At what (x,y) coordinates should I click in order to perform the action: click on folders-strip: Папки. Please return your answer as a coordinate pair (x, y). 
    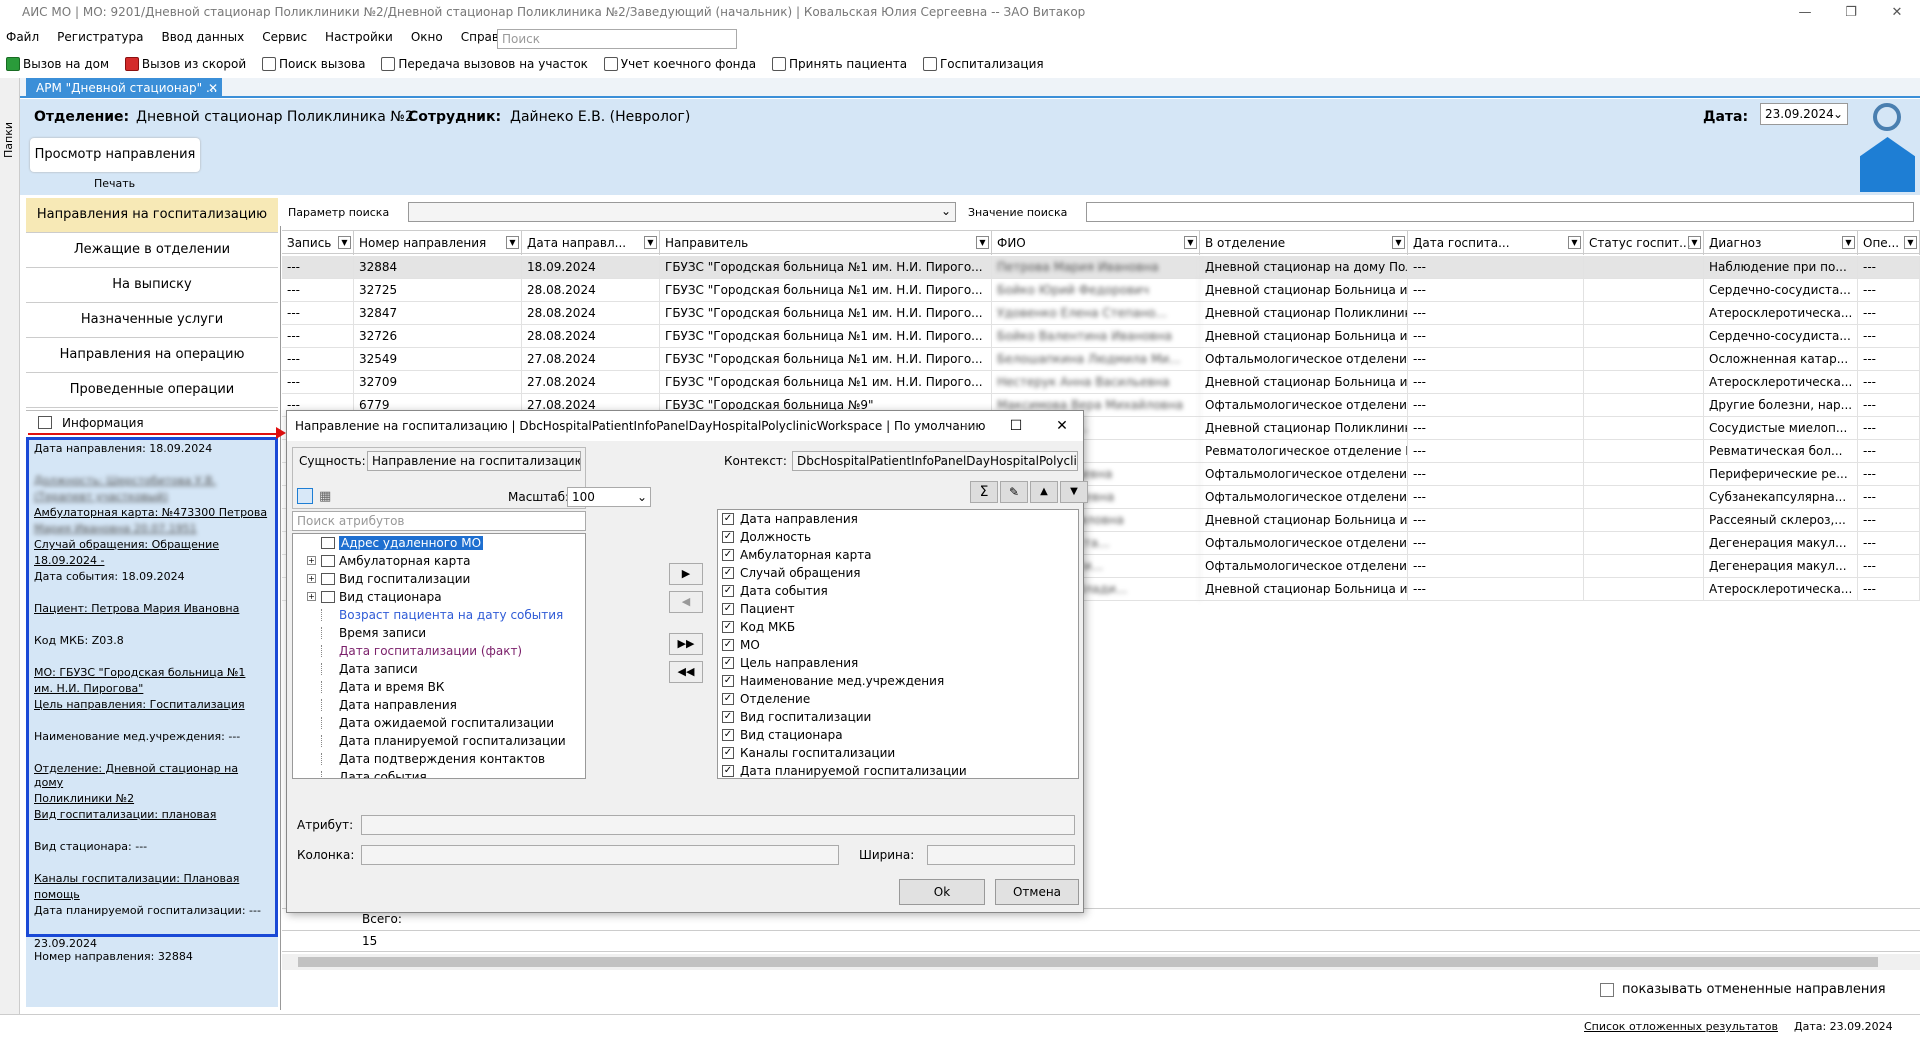
    Looking at the image, I should click on (10, 558).